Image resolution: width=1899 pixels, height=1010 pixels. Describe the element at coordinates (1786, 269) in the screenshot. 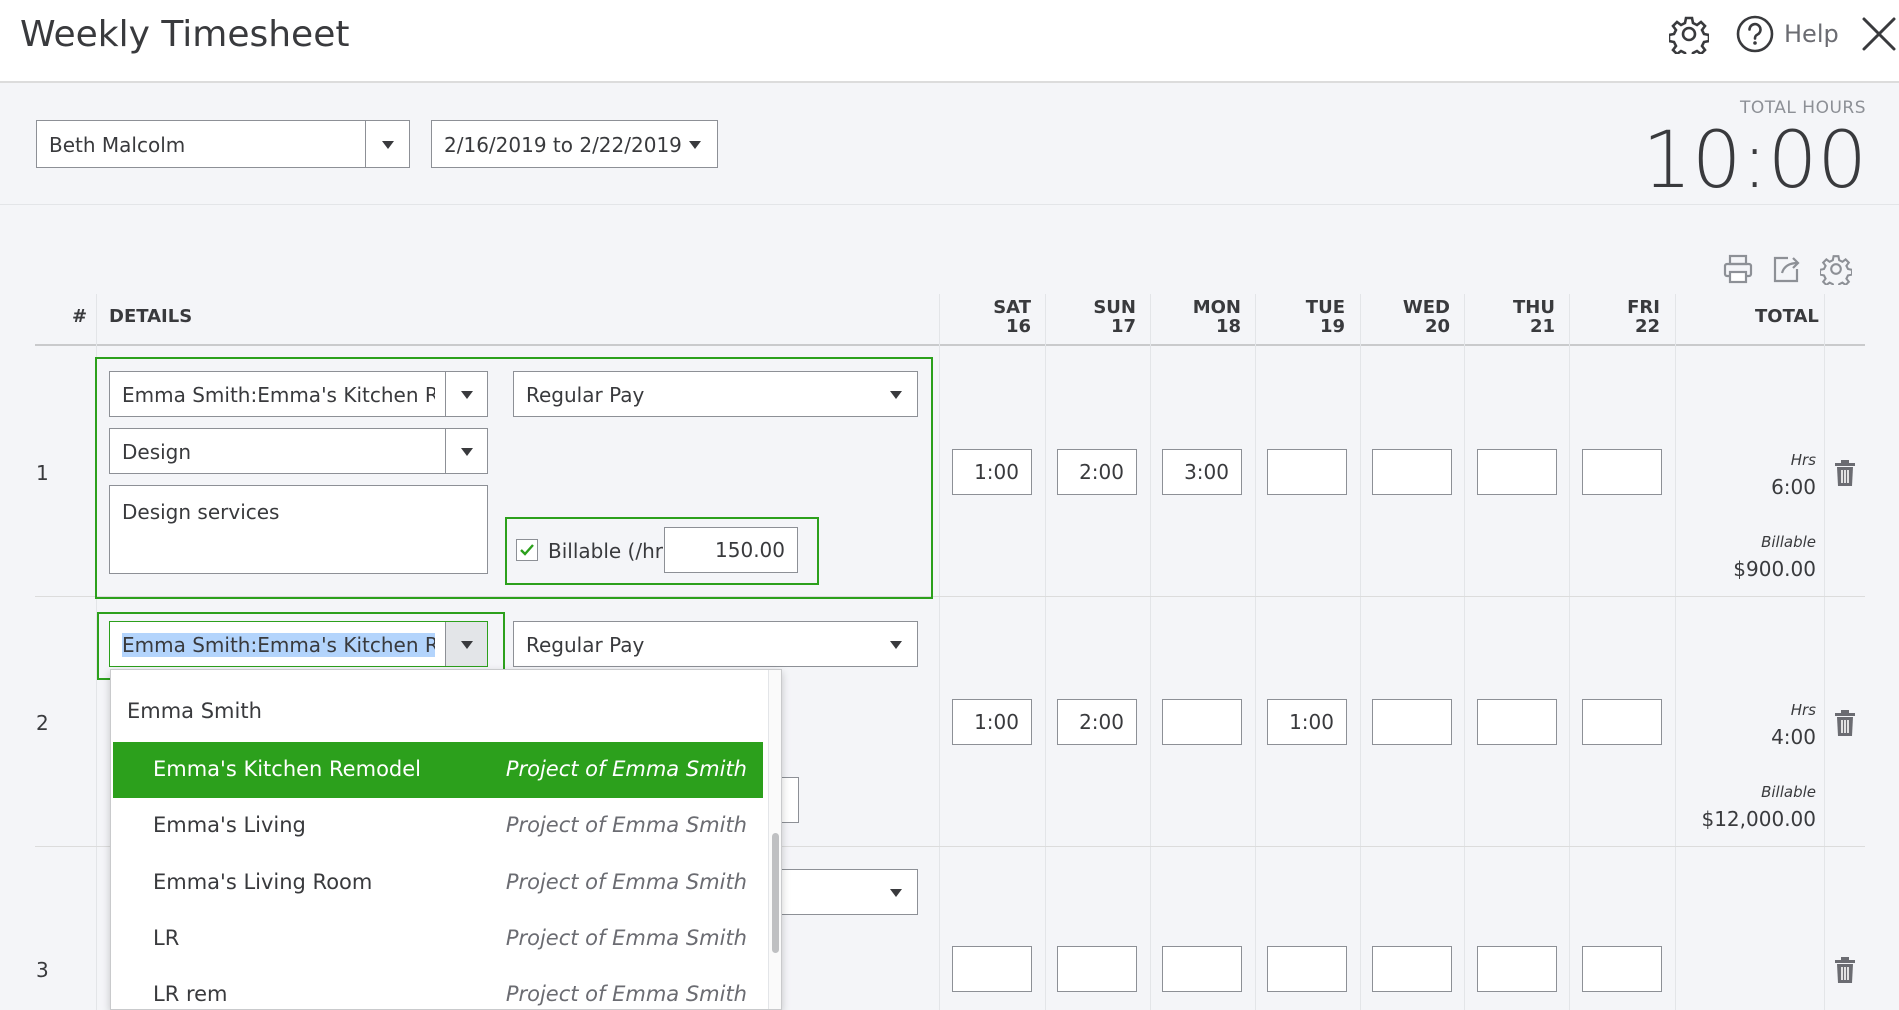

I see `export-icon` at that location.